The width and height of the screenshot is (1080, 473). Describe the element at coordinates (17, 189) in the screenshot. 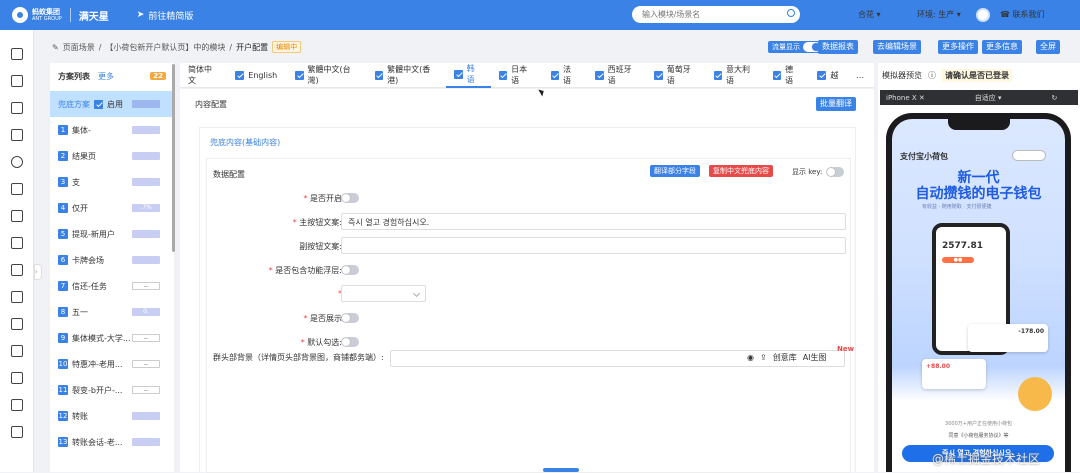

I see `people-icon` at that location.